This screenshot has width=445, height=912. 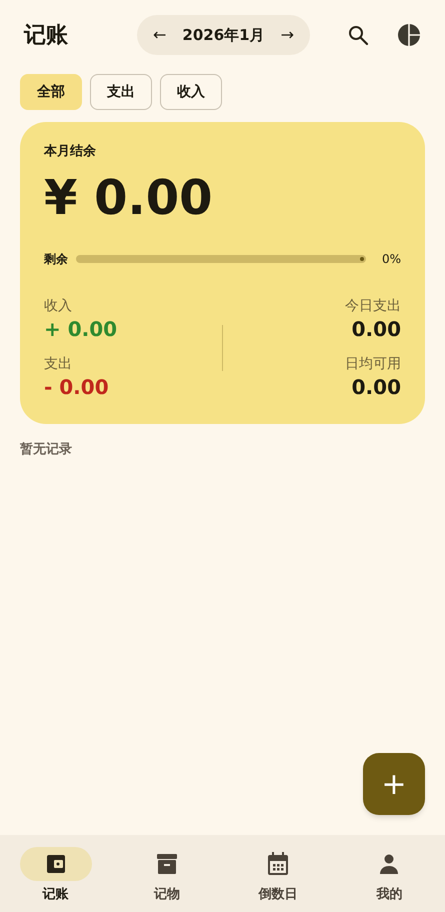 What do you see at coordinates (223, 35) in the screenshot?
I see `month-label: 2026年1月` at bounding box center [223, 35].